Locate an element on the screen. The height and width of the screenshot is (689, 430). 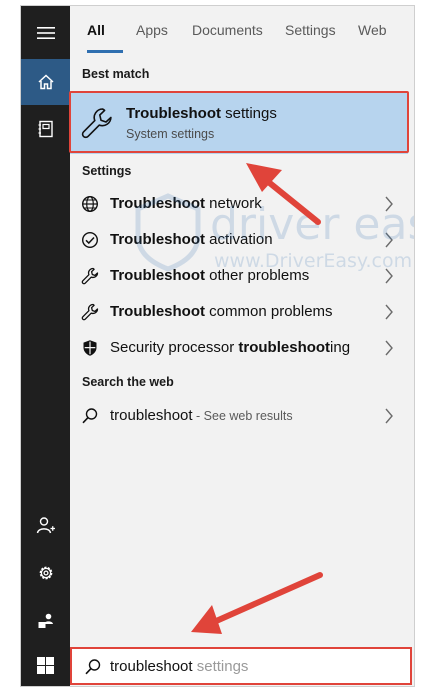
result-label: Troubleshoot network is located at coordinates (186, 203).